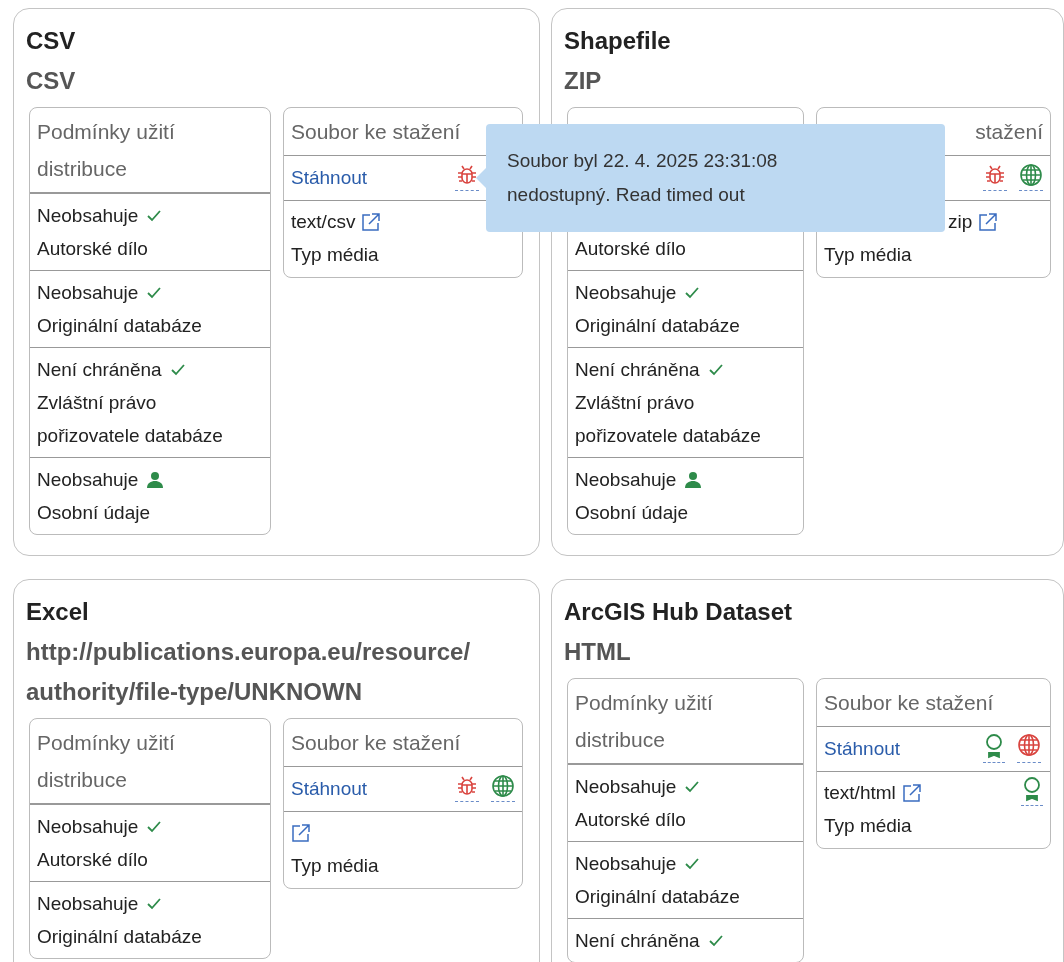 This screenshot has width=1064, height=962. Describe the element at coordinates (715, 178) in the screenshot. I see `tooltip: Soubor byl 22. 4. 2025 23:31:08 nedostupný. Read timed out` at that location.